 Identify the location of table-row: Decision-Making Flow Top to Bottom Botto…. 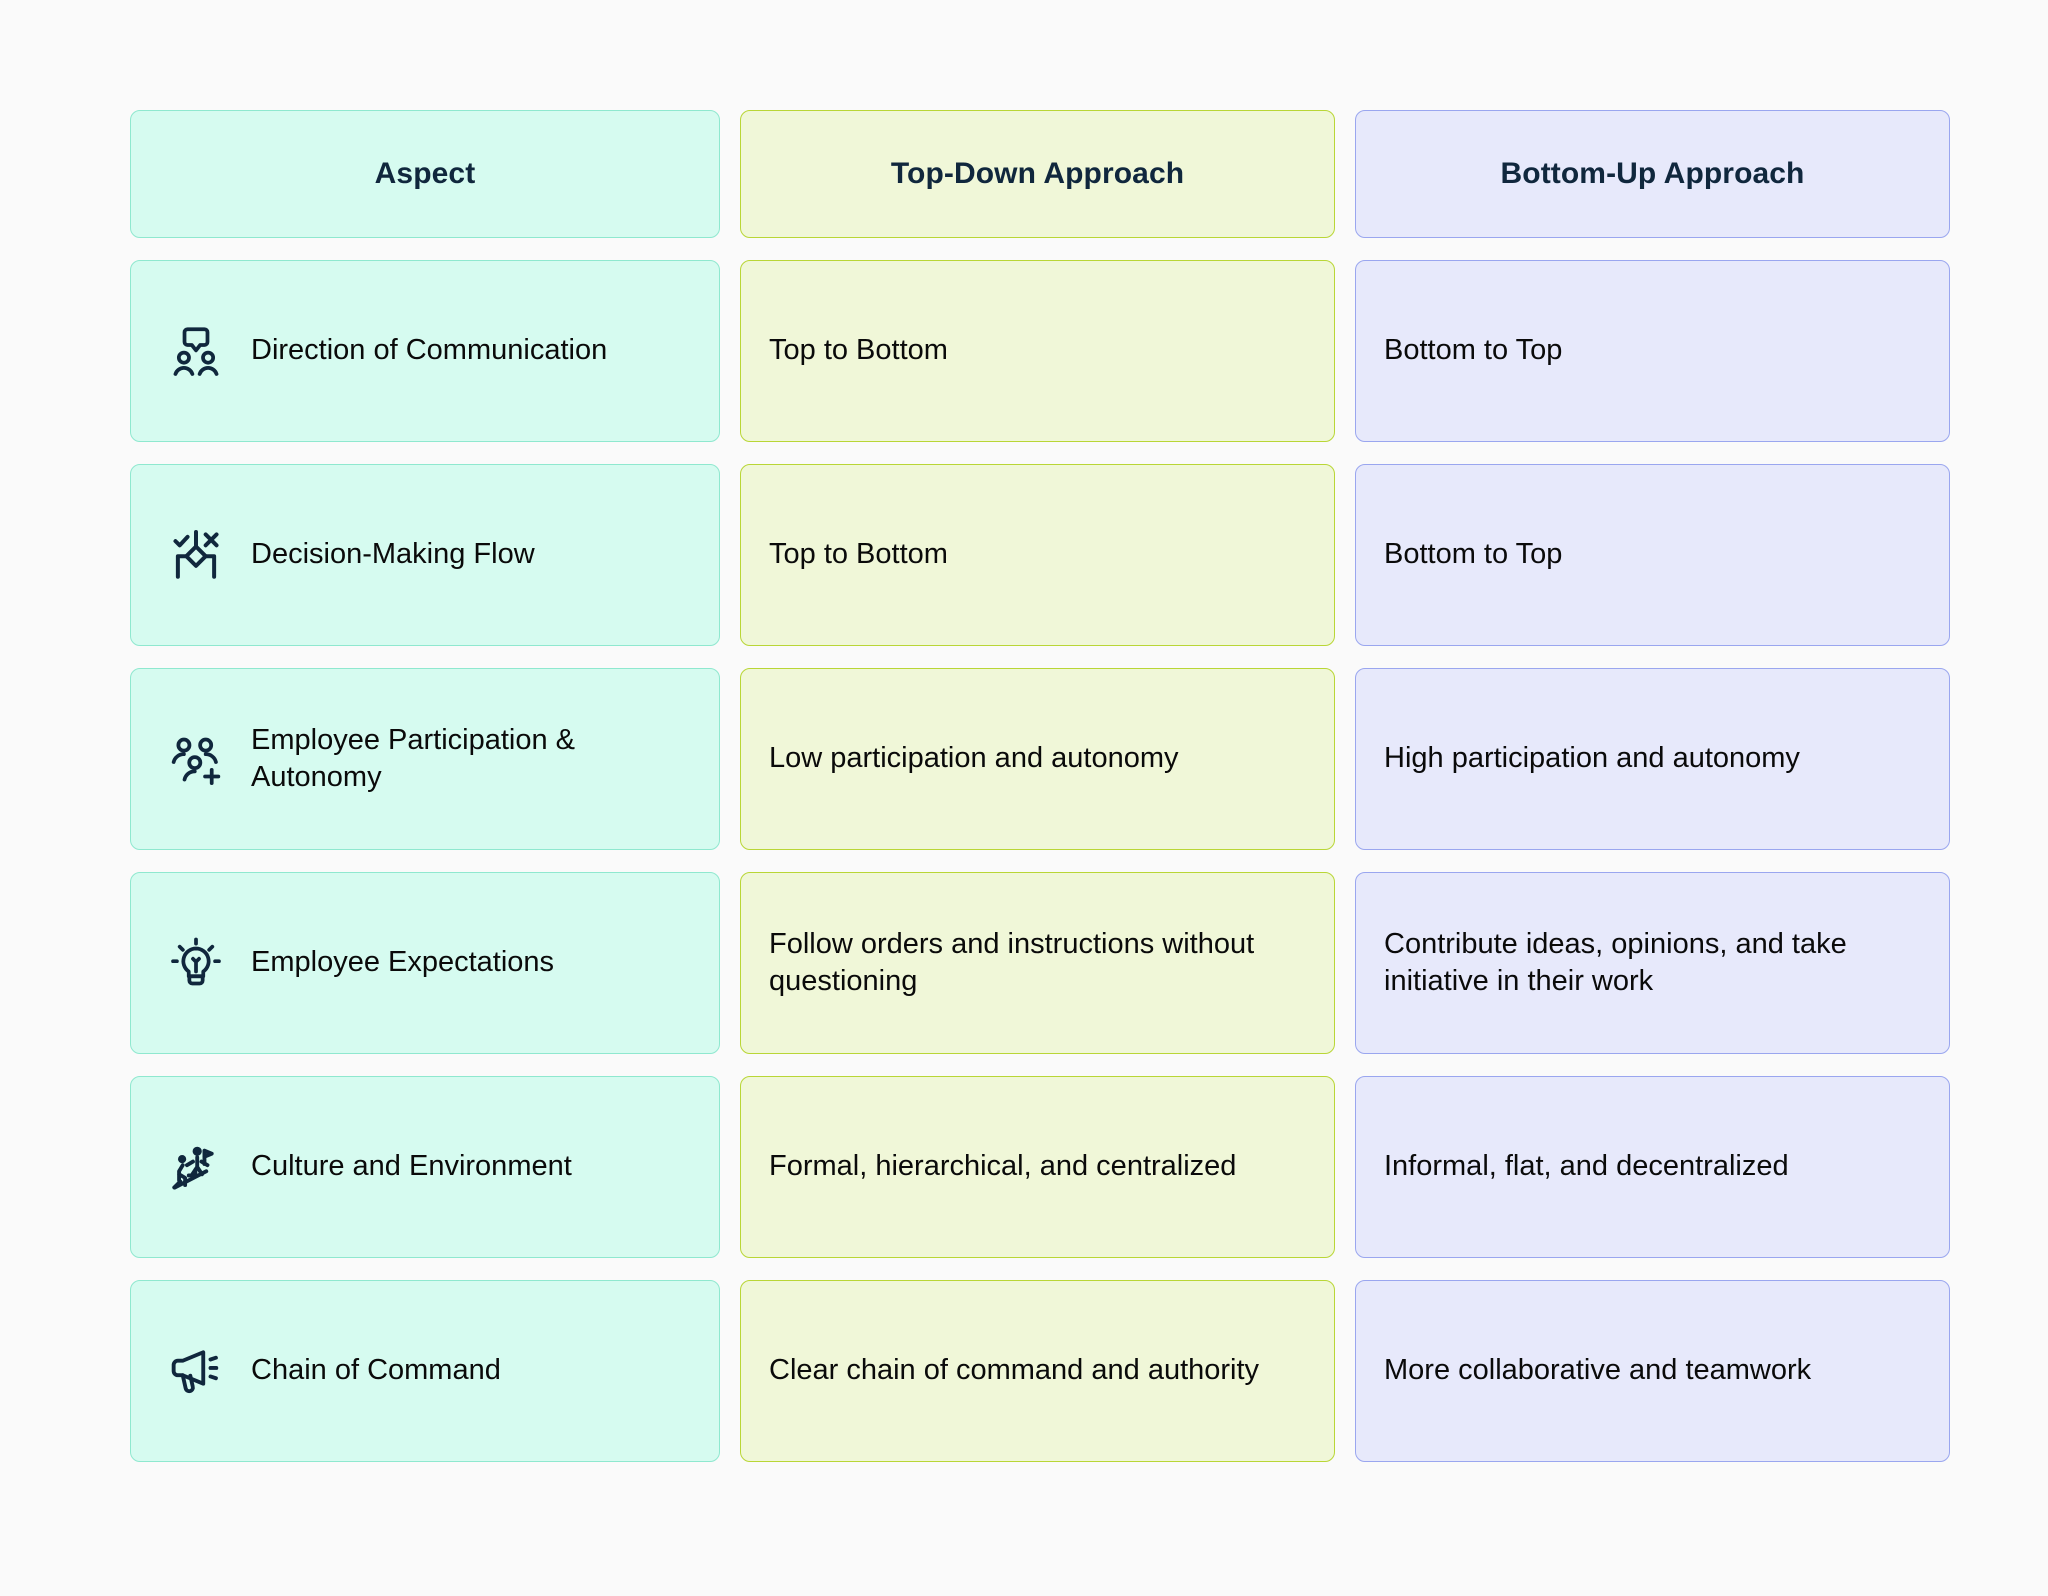
(1040, 555).